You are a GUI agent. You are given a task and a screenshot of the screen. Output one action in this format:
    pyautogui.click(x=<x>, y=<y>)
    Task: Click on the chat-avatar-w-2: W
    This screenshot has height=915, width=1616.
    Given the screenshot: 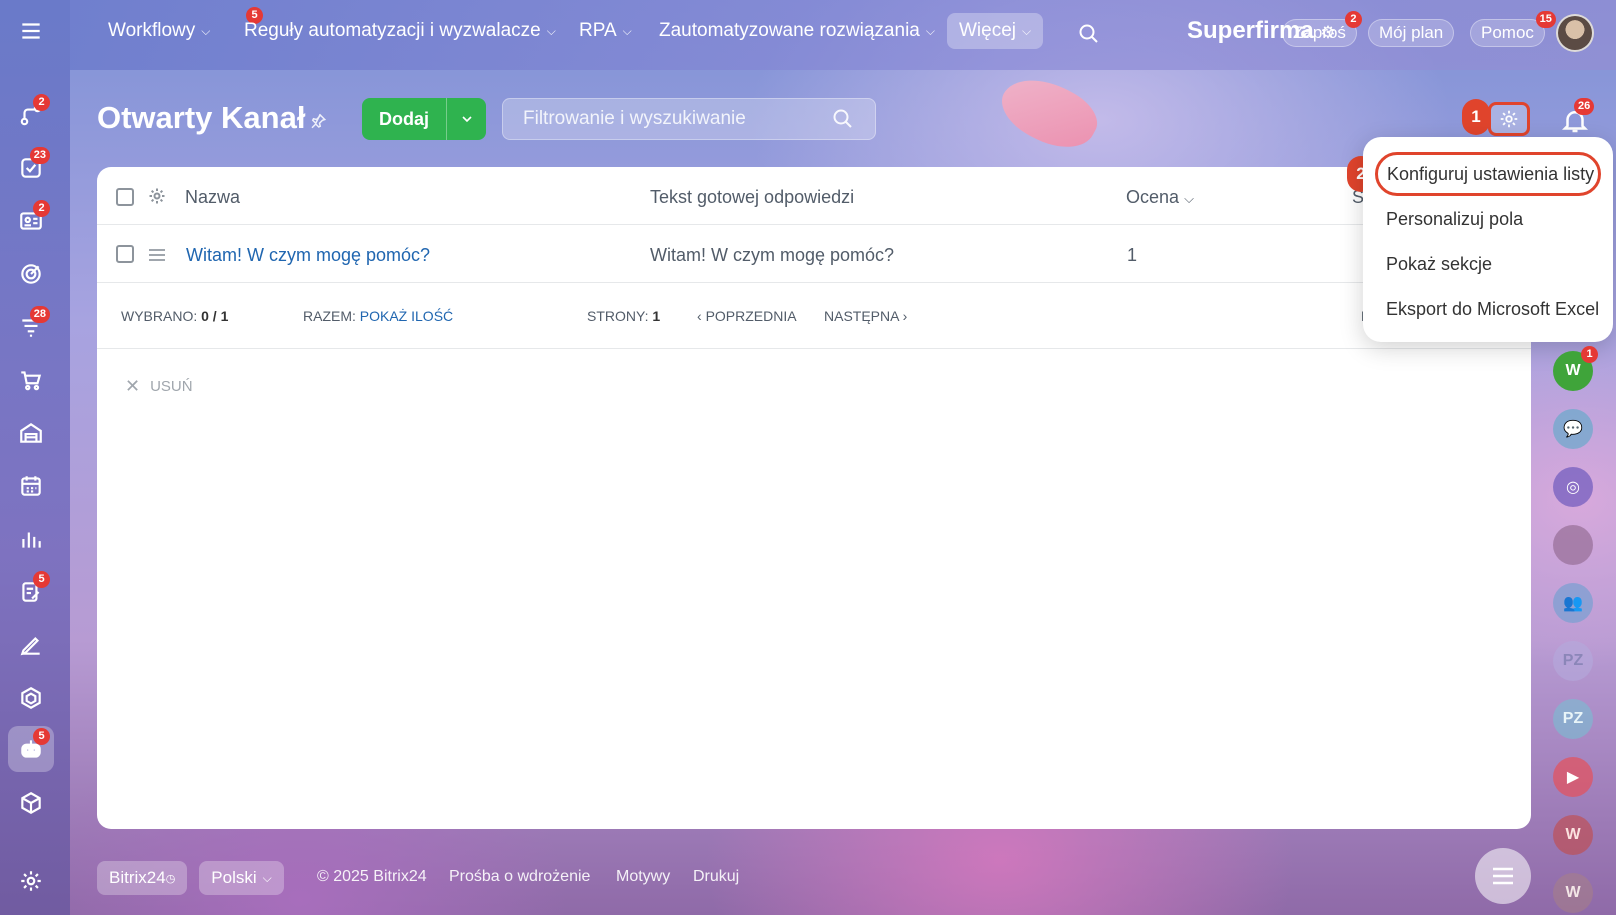 What is the action you would take?
    pyautogui.click(x=1573, y=835)
    